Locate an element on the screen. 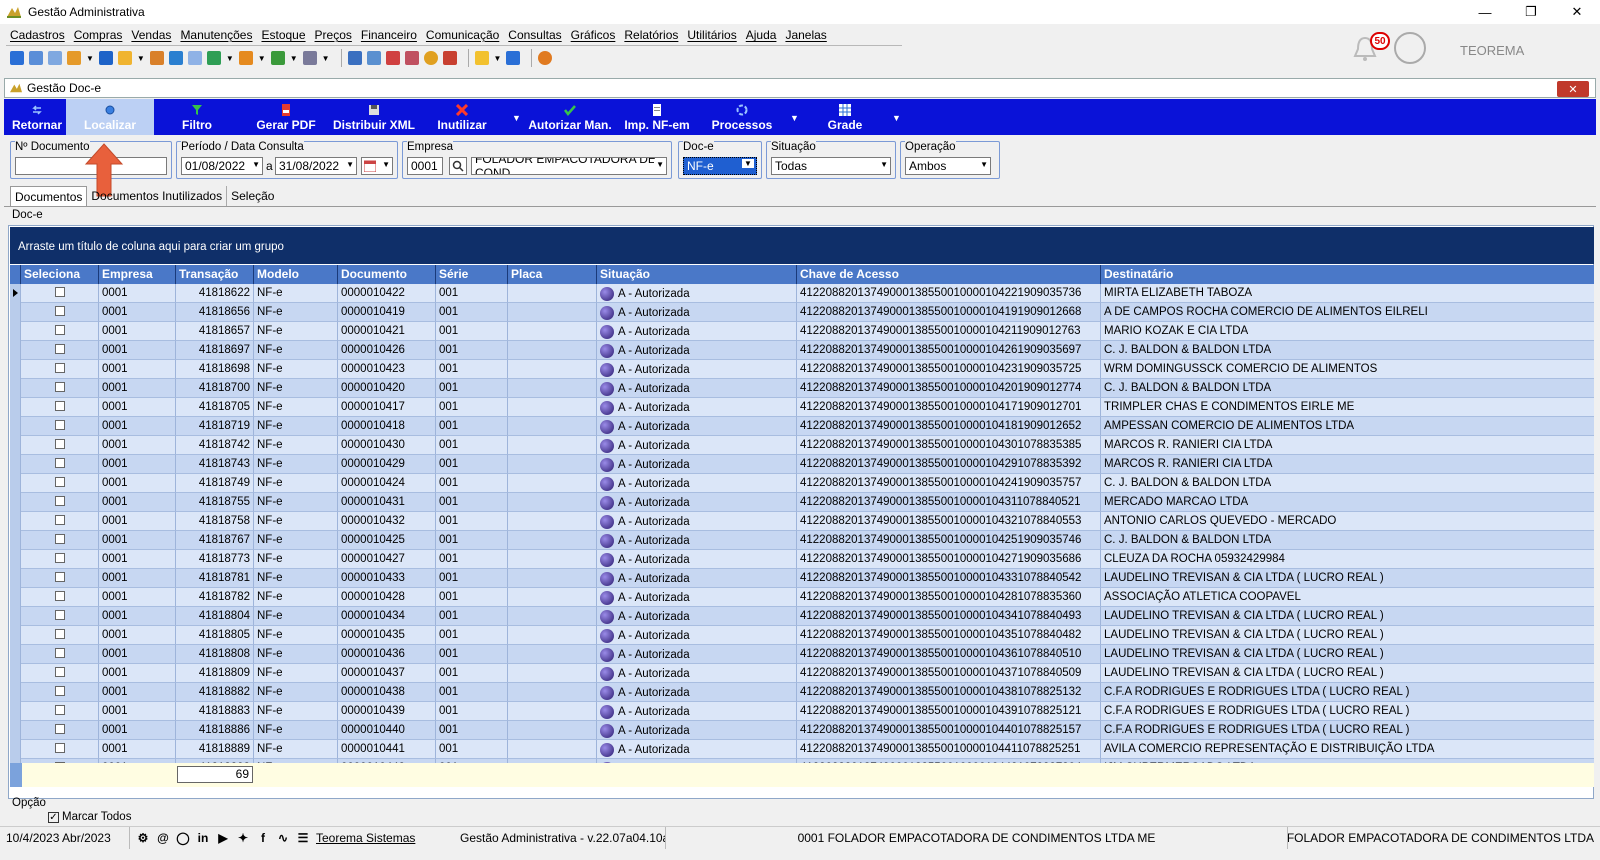 This screenshot has height=860, width=1600. header-seleciona: Seleciona is located at coordinates (60, 274).